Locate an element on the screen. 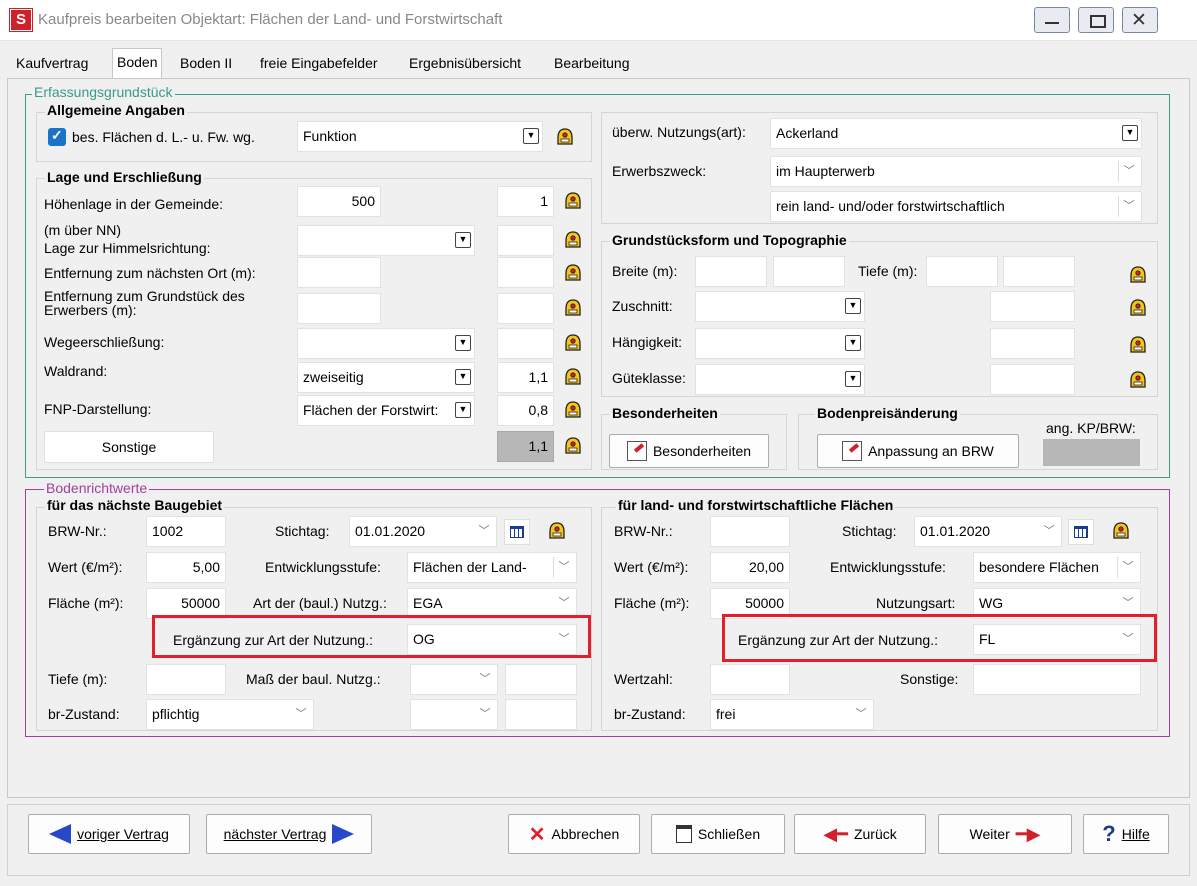 The height and width of the screenshot is (886, 1197). entw-left-dropdown: Flächen der Land- ﹀ is located at coordinates (492, 567).